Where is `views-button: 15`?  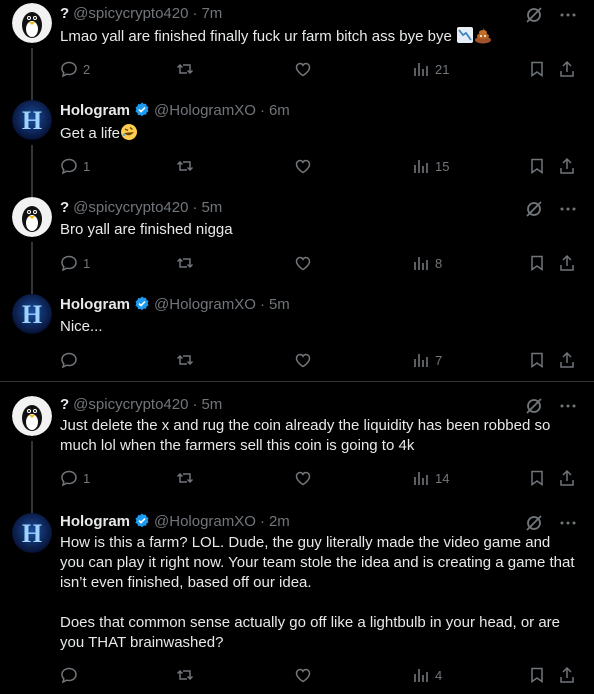 views-button: 15 is located at coordinates (430, 166).